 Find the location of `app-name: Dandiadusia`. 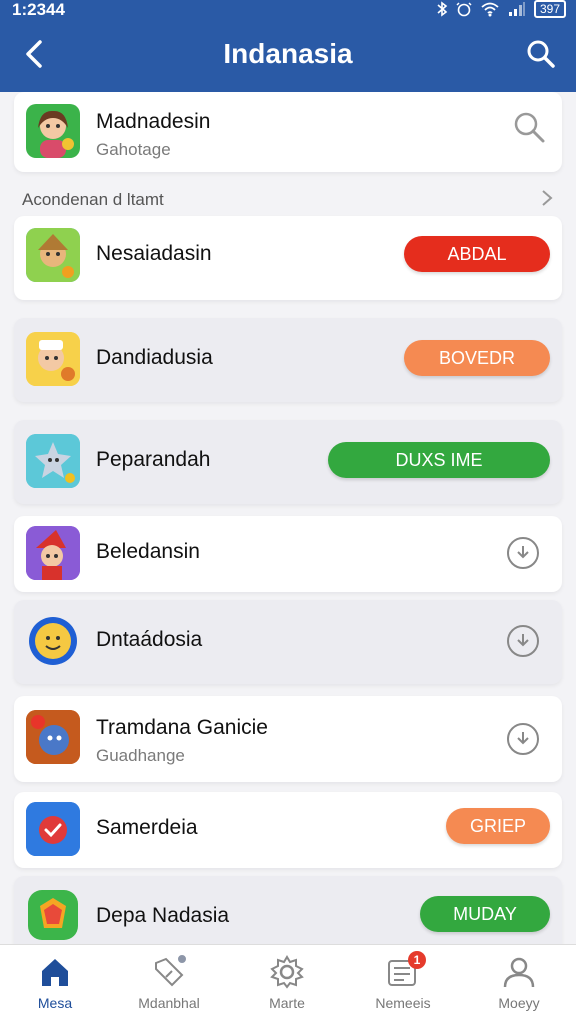

app-name: Dandiadusia is located at coordinates (154, 357).